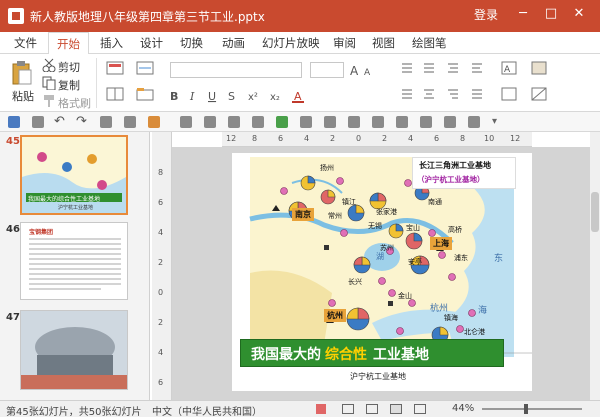 The image size is (600, 418). Describe the element at coordinates (348, 409) in the screenshot. I see `notes-view-icon` at that location.